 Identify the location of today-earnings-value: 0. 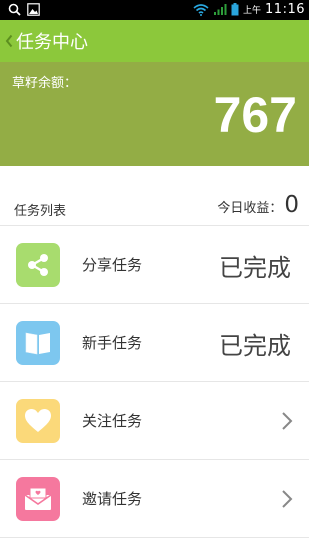
(291, 205).